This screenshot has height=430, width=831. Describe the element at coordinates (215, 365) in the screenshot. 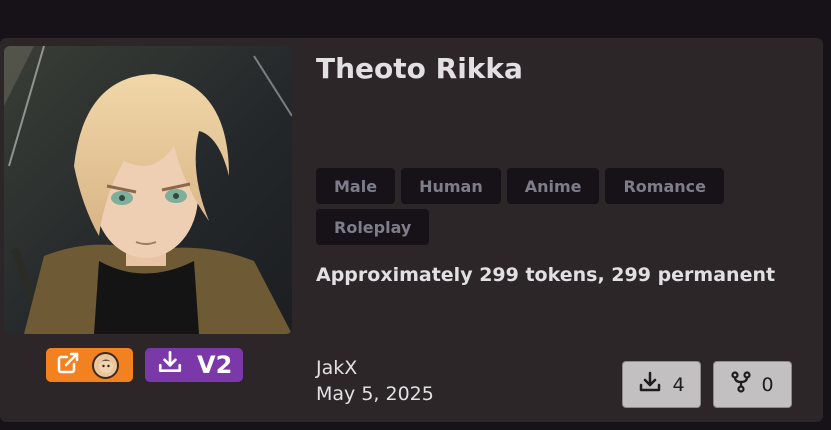

I see `download-format-label: V2` at that location.